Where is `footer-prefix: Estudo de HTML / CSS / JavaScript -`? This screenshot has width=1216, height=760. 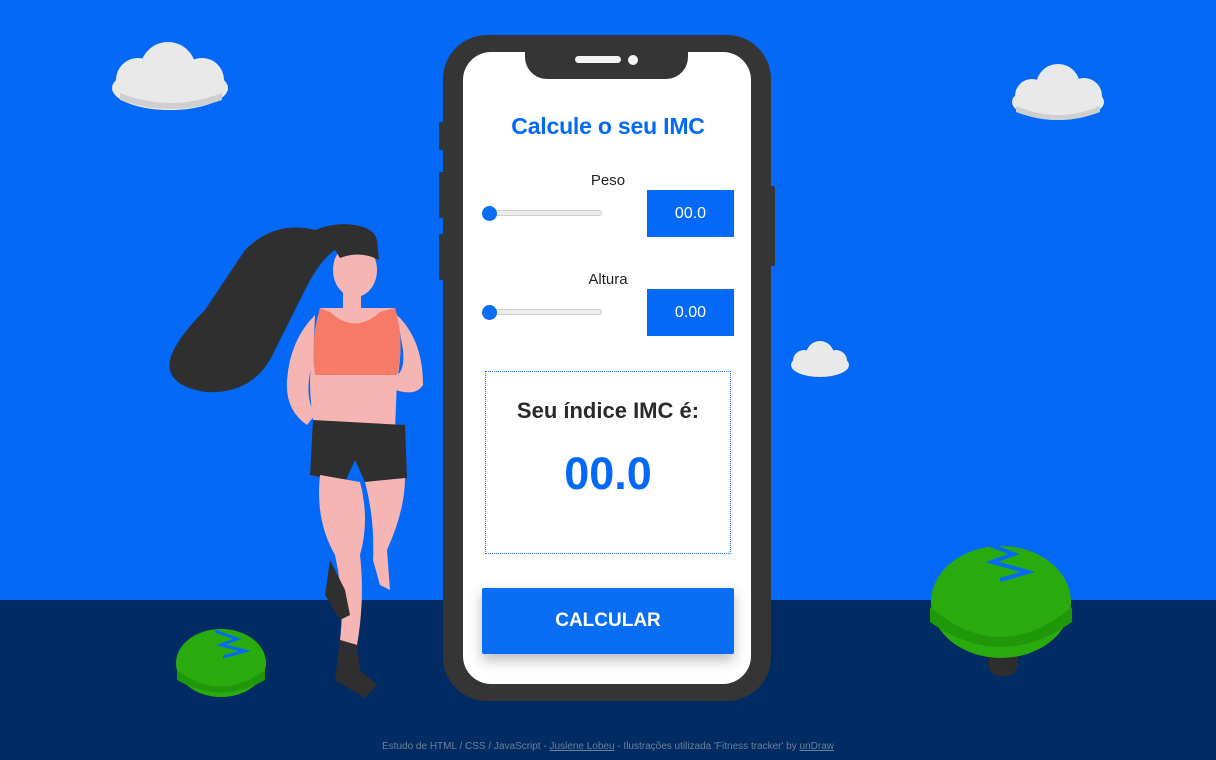
footer-prefix: Estudo de HTML / CSS / JavaScript - is located at coordinates (466, 746).